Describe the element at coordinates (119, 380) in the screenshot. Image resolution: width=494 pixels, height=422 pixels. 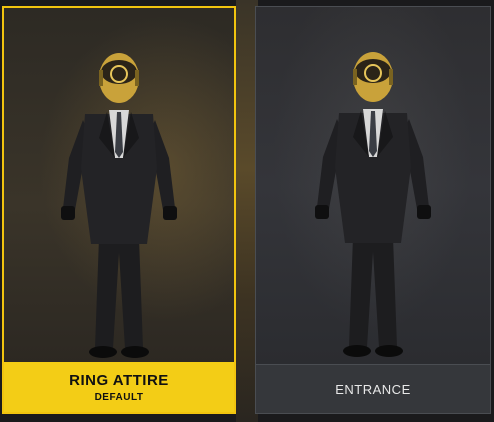
I see `card-title: RING ATTIRE` at that location.